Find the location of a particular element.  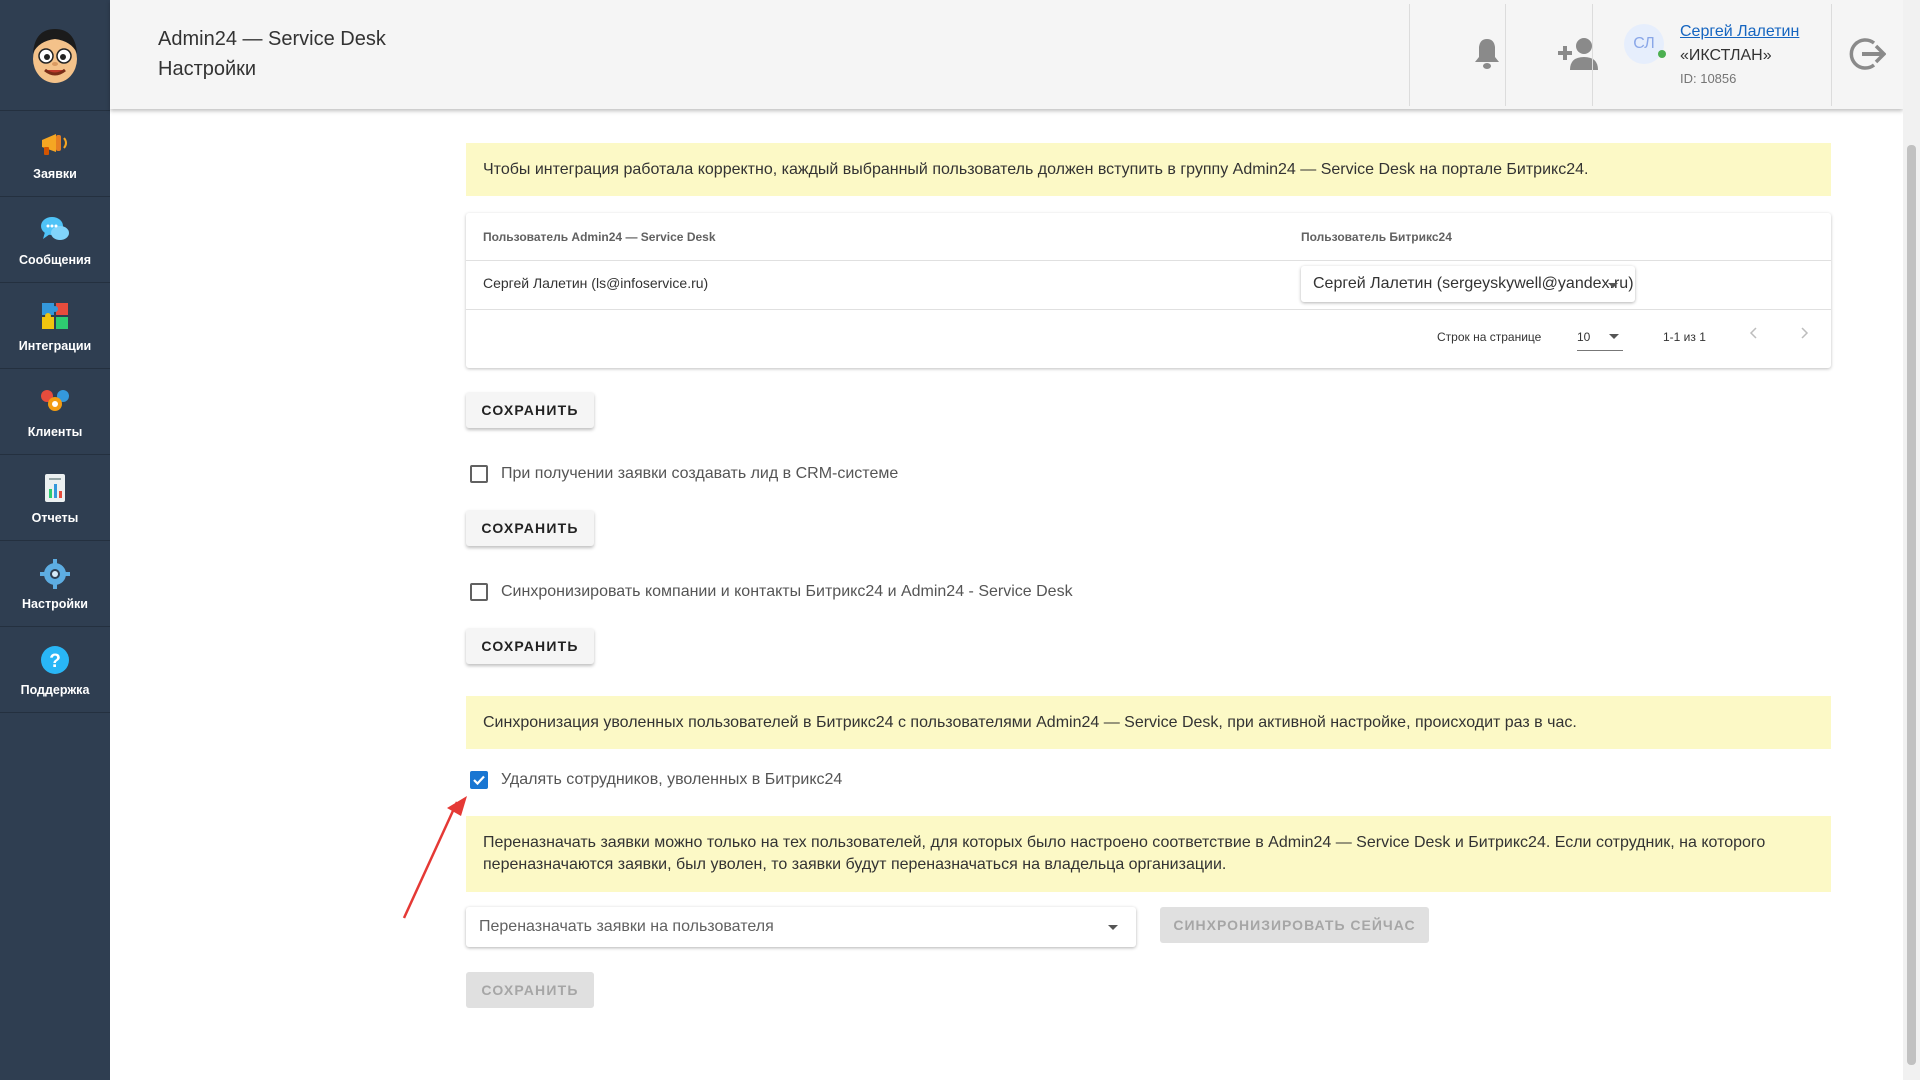

sidebar-item-label: Отчеты is located at coordinates (55, 517).